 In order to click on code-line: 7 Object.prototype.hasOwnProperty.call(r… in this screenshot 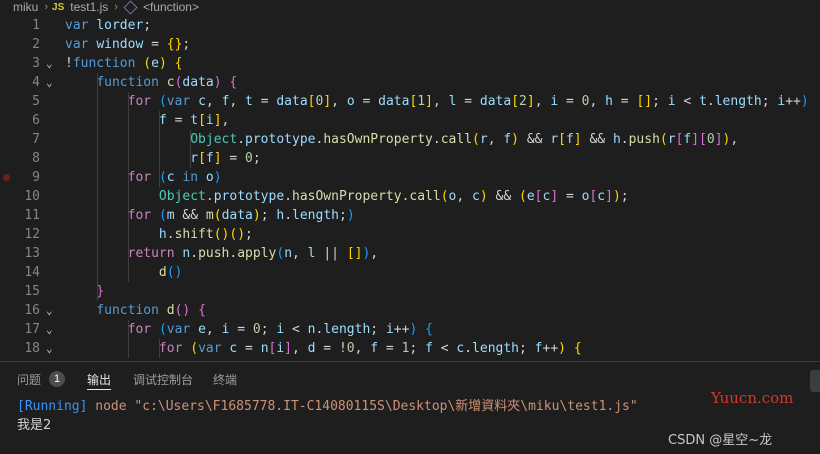, I will do `click(410, 139)`.